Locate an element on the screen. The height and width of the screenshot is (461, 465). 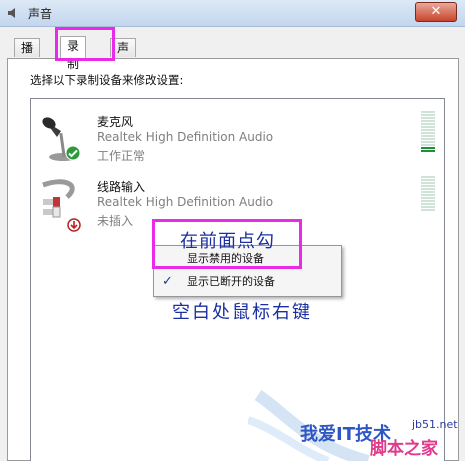
check-icon: ✓ is located at coordinates (167, 281).